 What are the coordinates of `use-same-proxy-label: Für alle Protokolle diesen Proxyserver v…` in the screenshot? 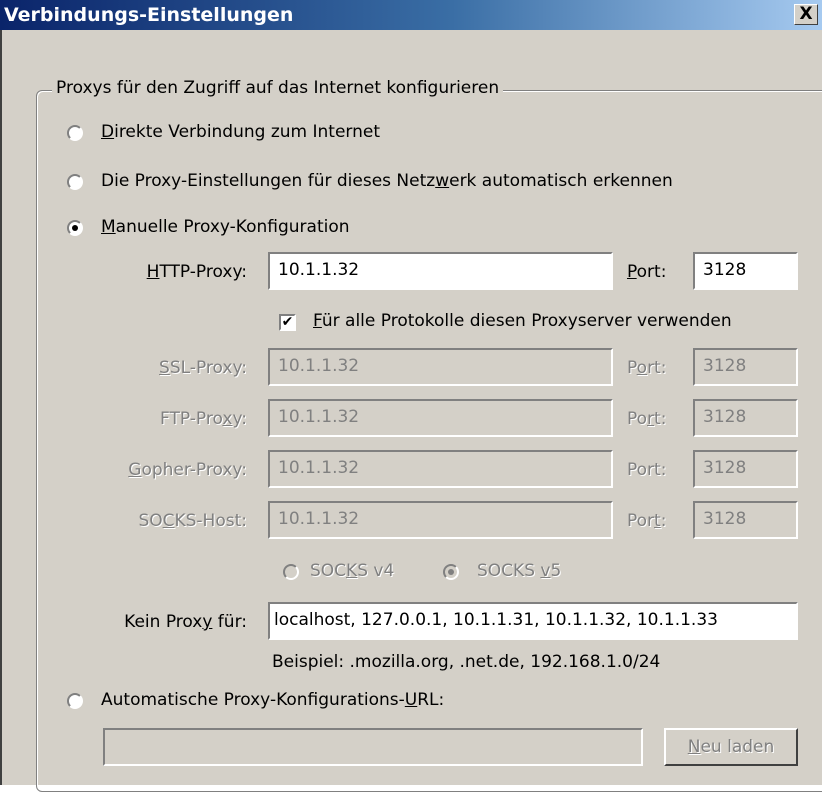 It's located at (522, 321).